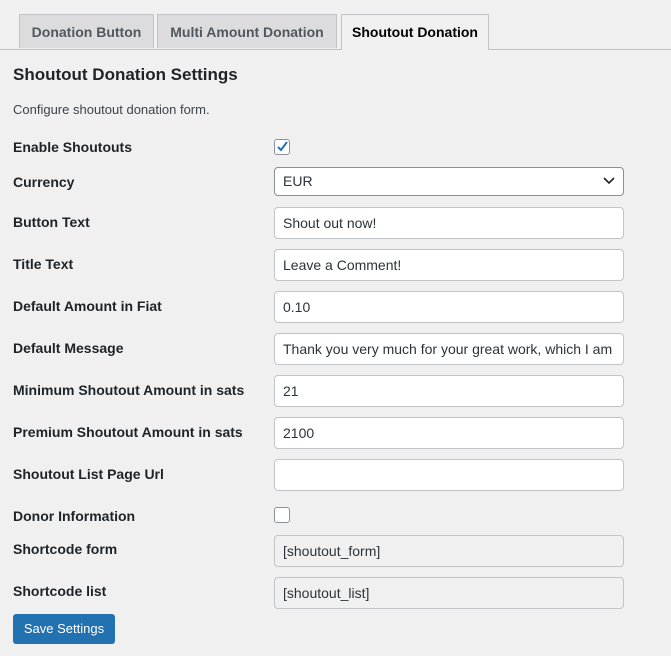 The image size is (671, 656). What do you see at coordinates (282, 515) in the screenshot?
I see `donor-info-checkbox` at bounding box center [282, 515].